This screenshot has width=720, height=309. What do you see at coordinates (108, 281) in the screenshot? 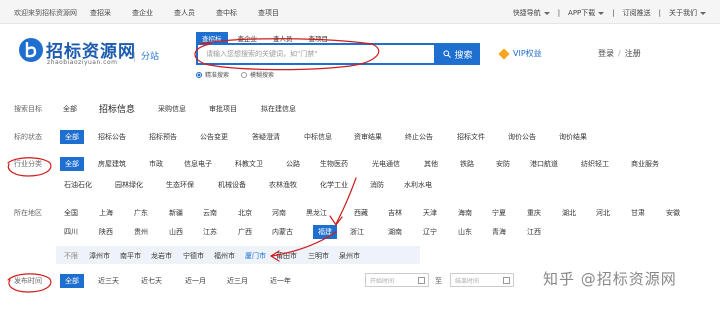
I see `date-option: 近三天` at bounding box center [108, 281].